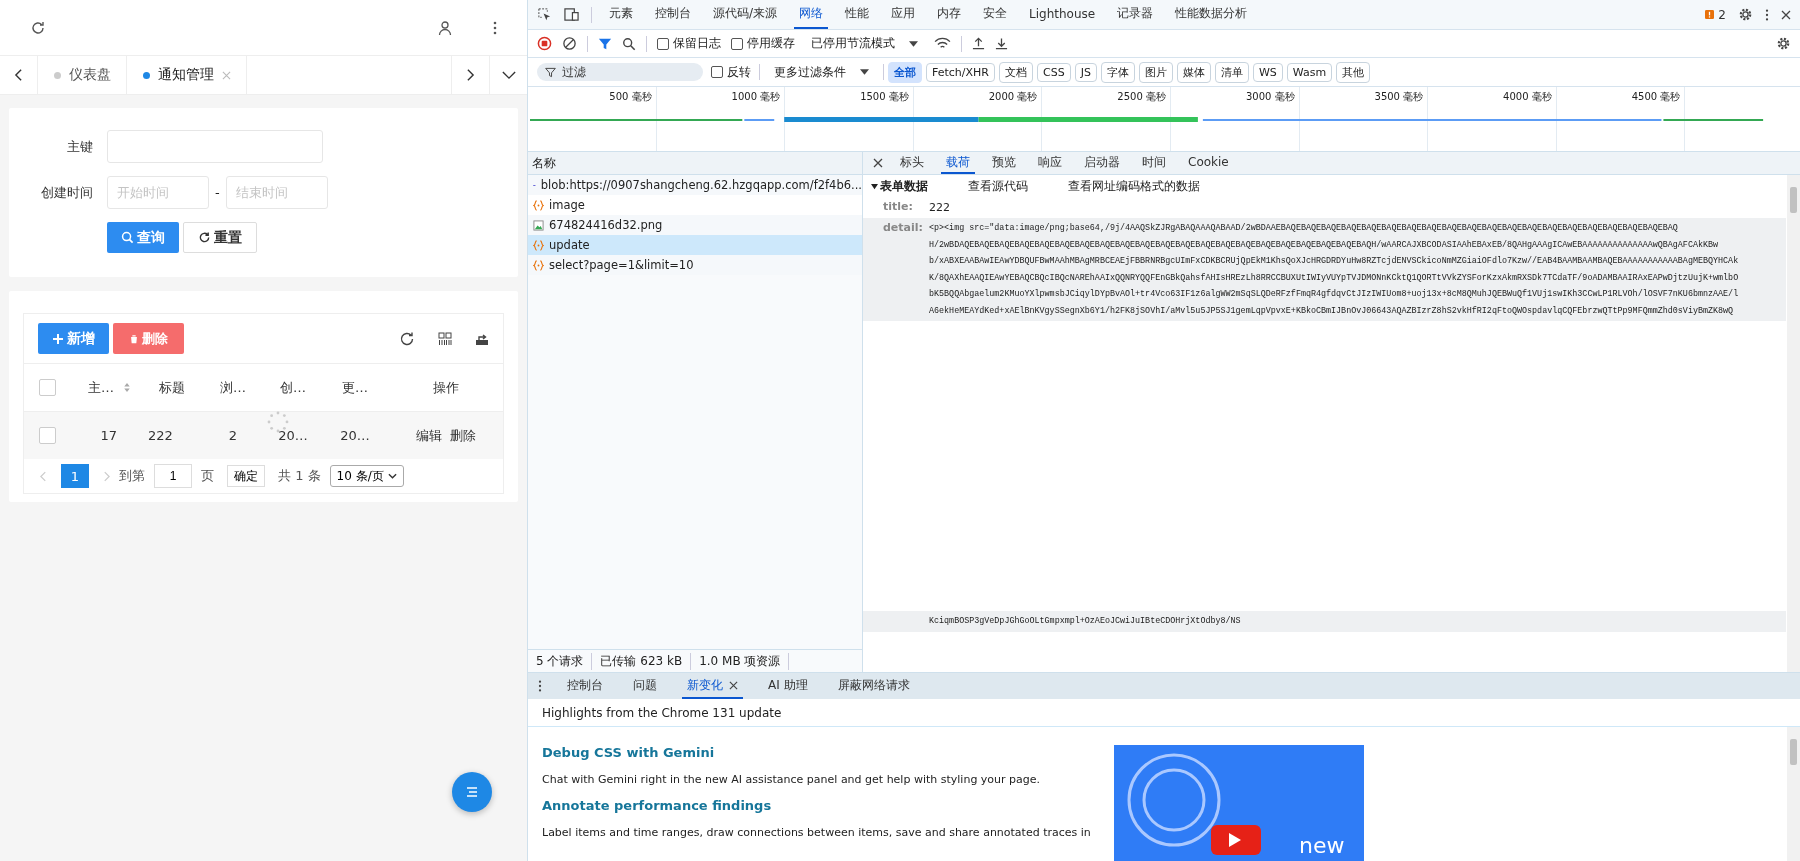 This screenshot has height=861, width=1800. I want to click on page-tab: 通知管理, so click(186, 75).